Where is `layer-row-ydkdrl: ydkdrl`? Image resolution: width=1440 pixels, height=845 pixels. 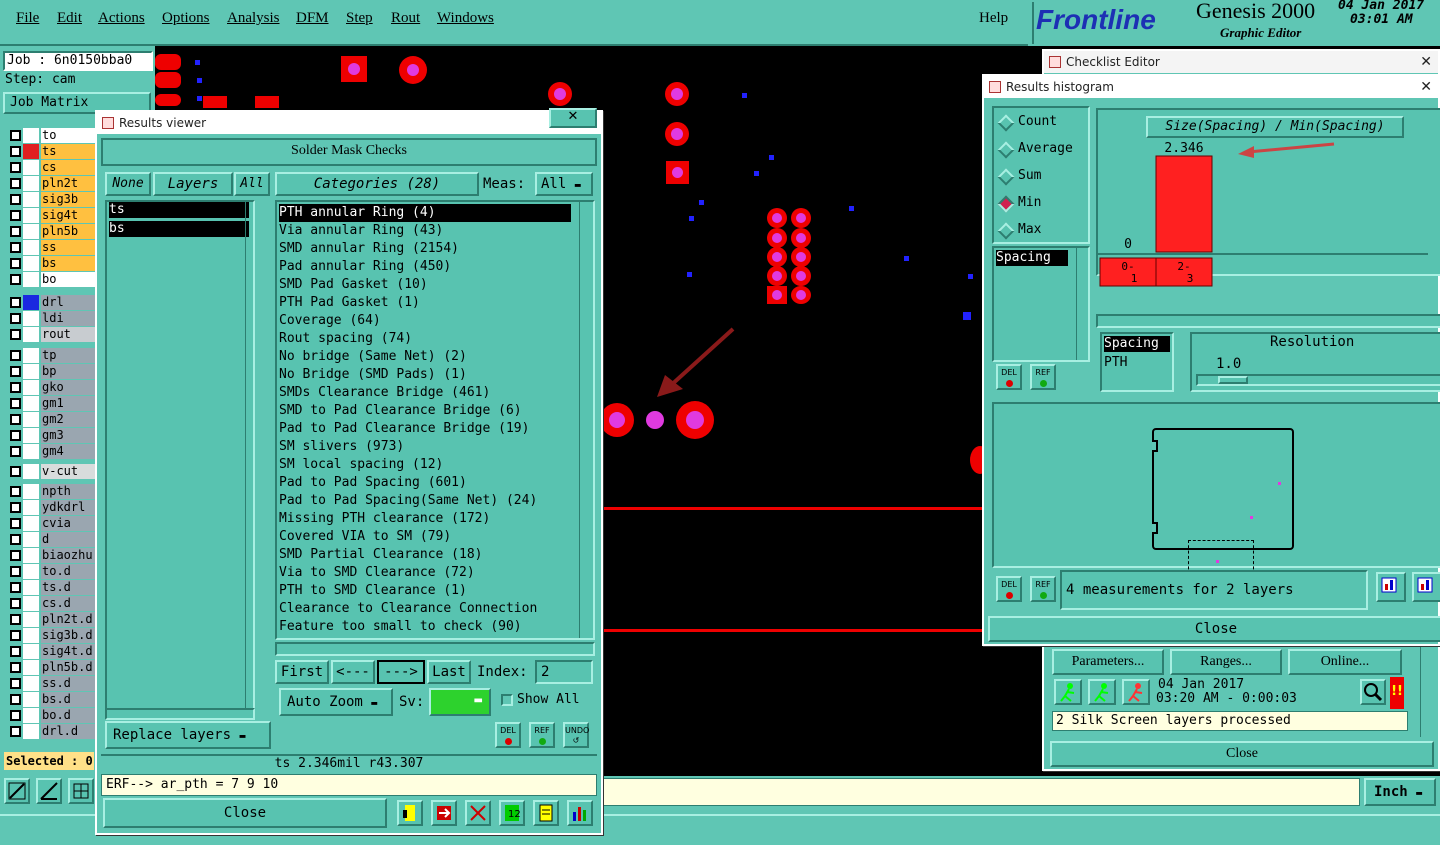
layer-row-ydkdrl: ydkdrl is located at coordinates (53, 507).